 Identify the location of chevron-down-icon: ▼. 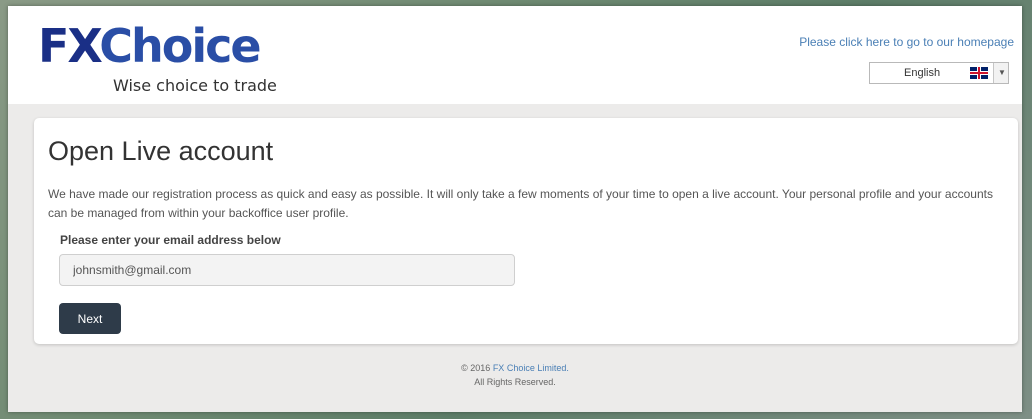
(1002, 72).